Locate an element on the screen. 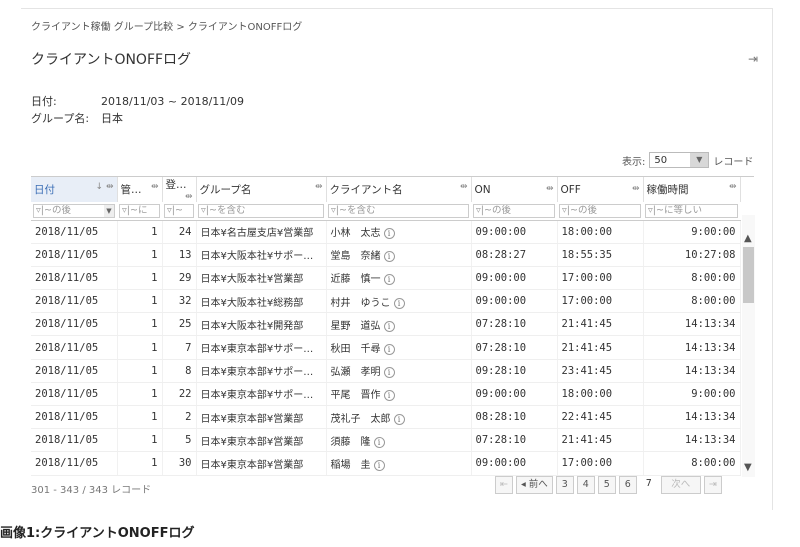  table-cell: 23:41:45 is located at coordinates (600, 371).